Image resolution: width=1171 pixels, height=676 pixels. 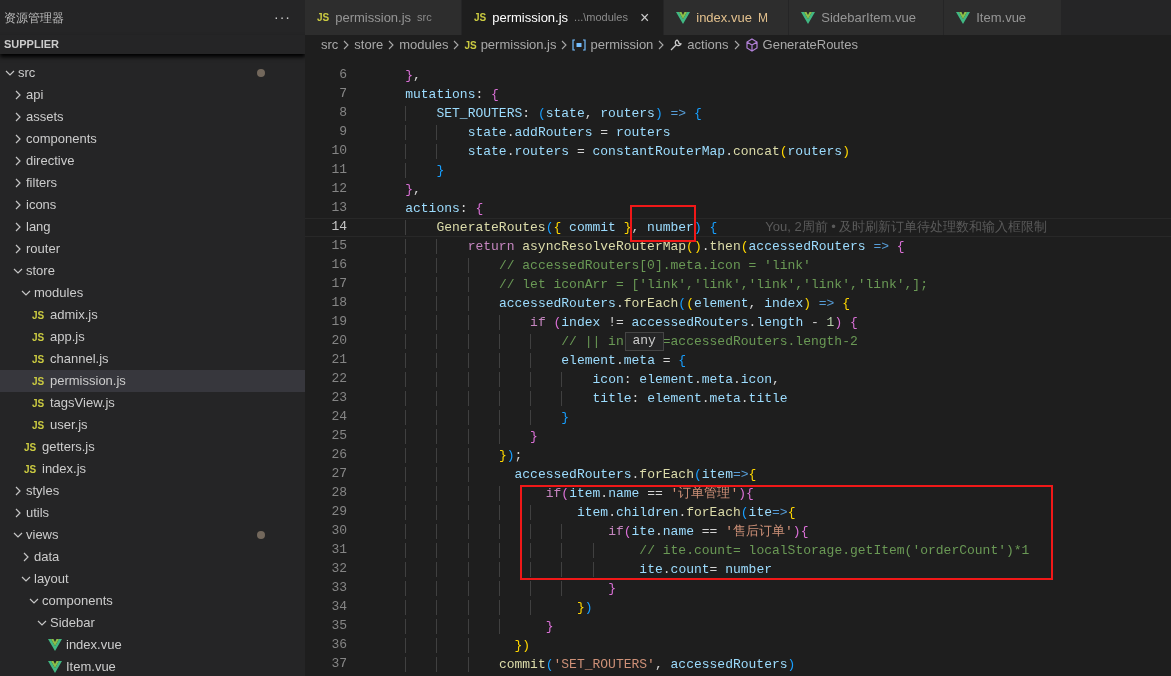 What do you see at coordinates (152, 227) in the screenshot?
I see `folder-item: lang` at bounding box center [152, 227].